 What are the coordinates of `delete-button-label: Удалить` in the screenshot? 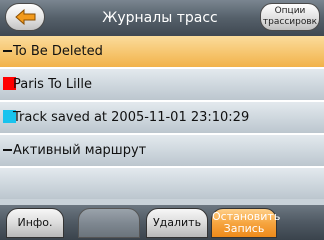 It's located at (177, 222).